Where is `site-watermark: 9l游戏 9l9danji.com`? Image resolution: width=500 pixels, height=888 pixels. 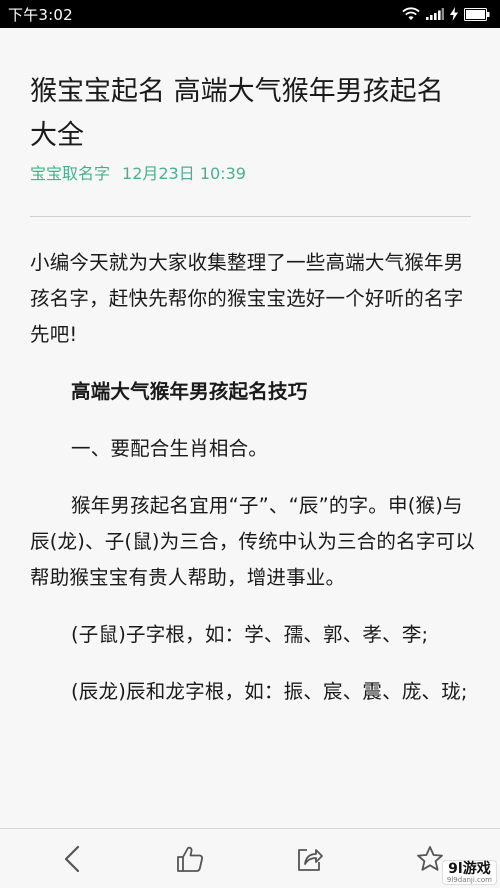 site-watermark: 9l游戏 9l9danji.com is located at coordinates (469, 872).